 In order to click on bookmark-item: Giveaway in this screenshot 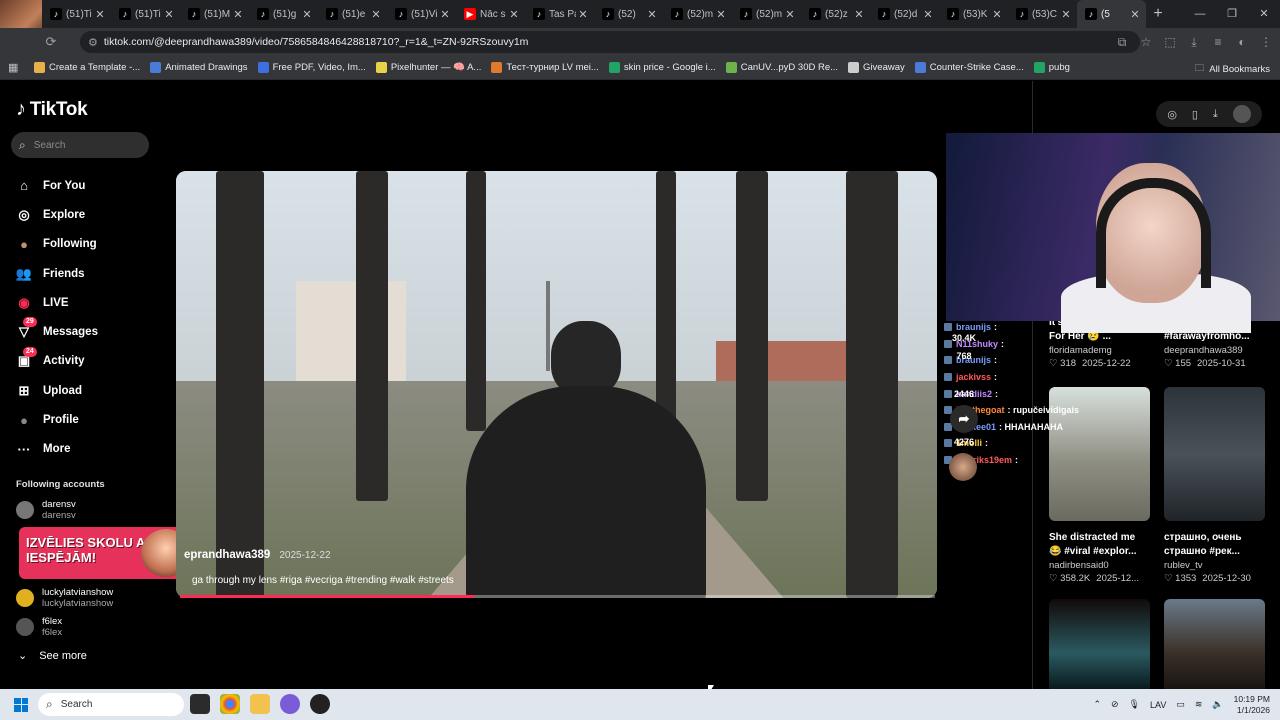, I will do `click(876, 67)`.